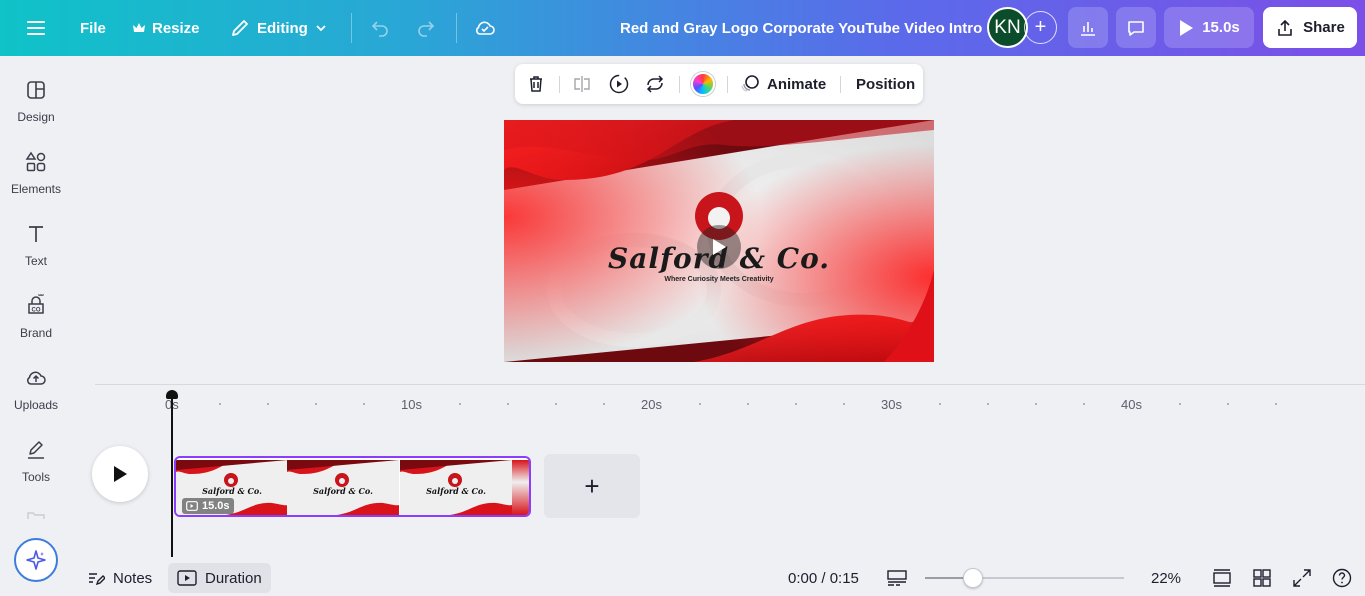 This screenshot has height=596, width=1365. Describe the element at coordinates (282, 28) in the screenshot. I see `editing-label: Editing` at that location.